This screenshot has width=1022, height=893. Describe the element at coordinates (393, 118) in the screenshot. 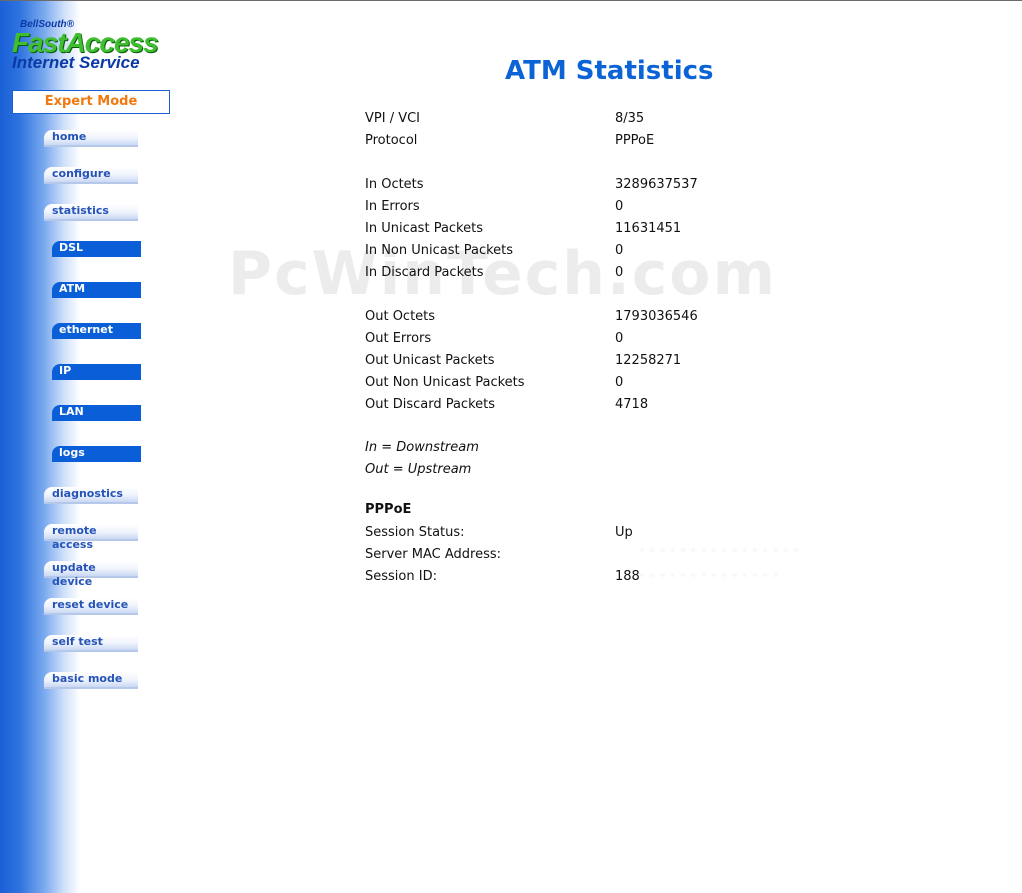

I see `stat-label: VPI / VCI` at that location.